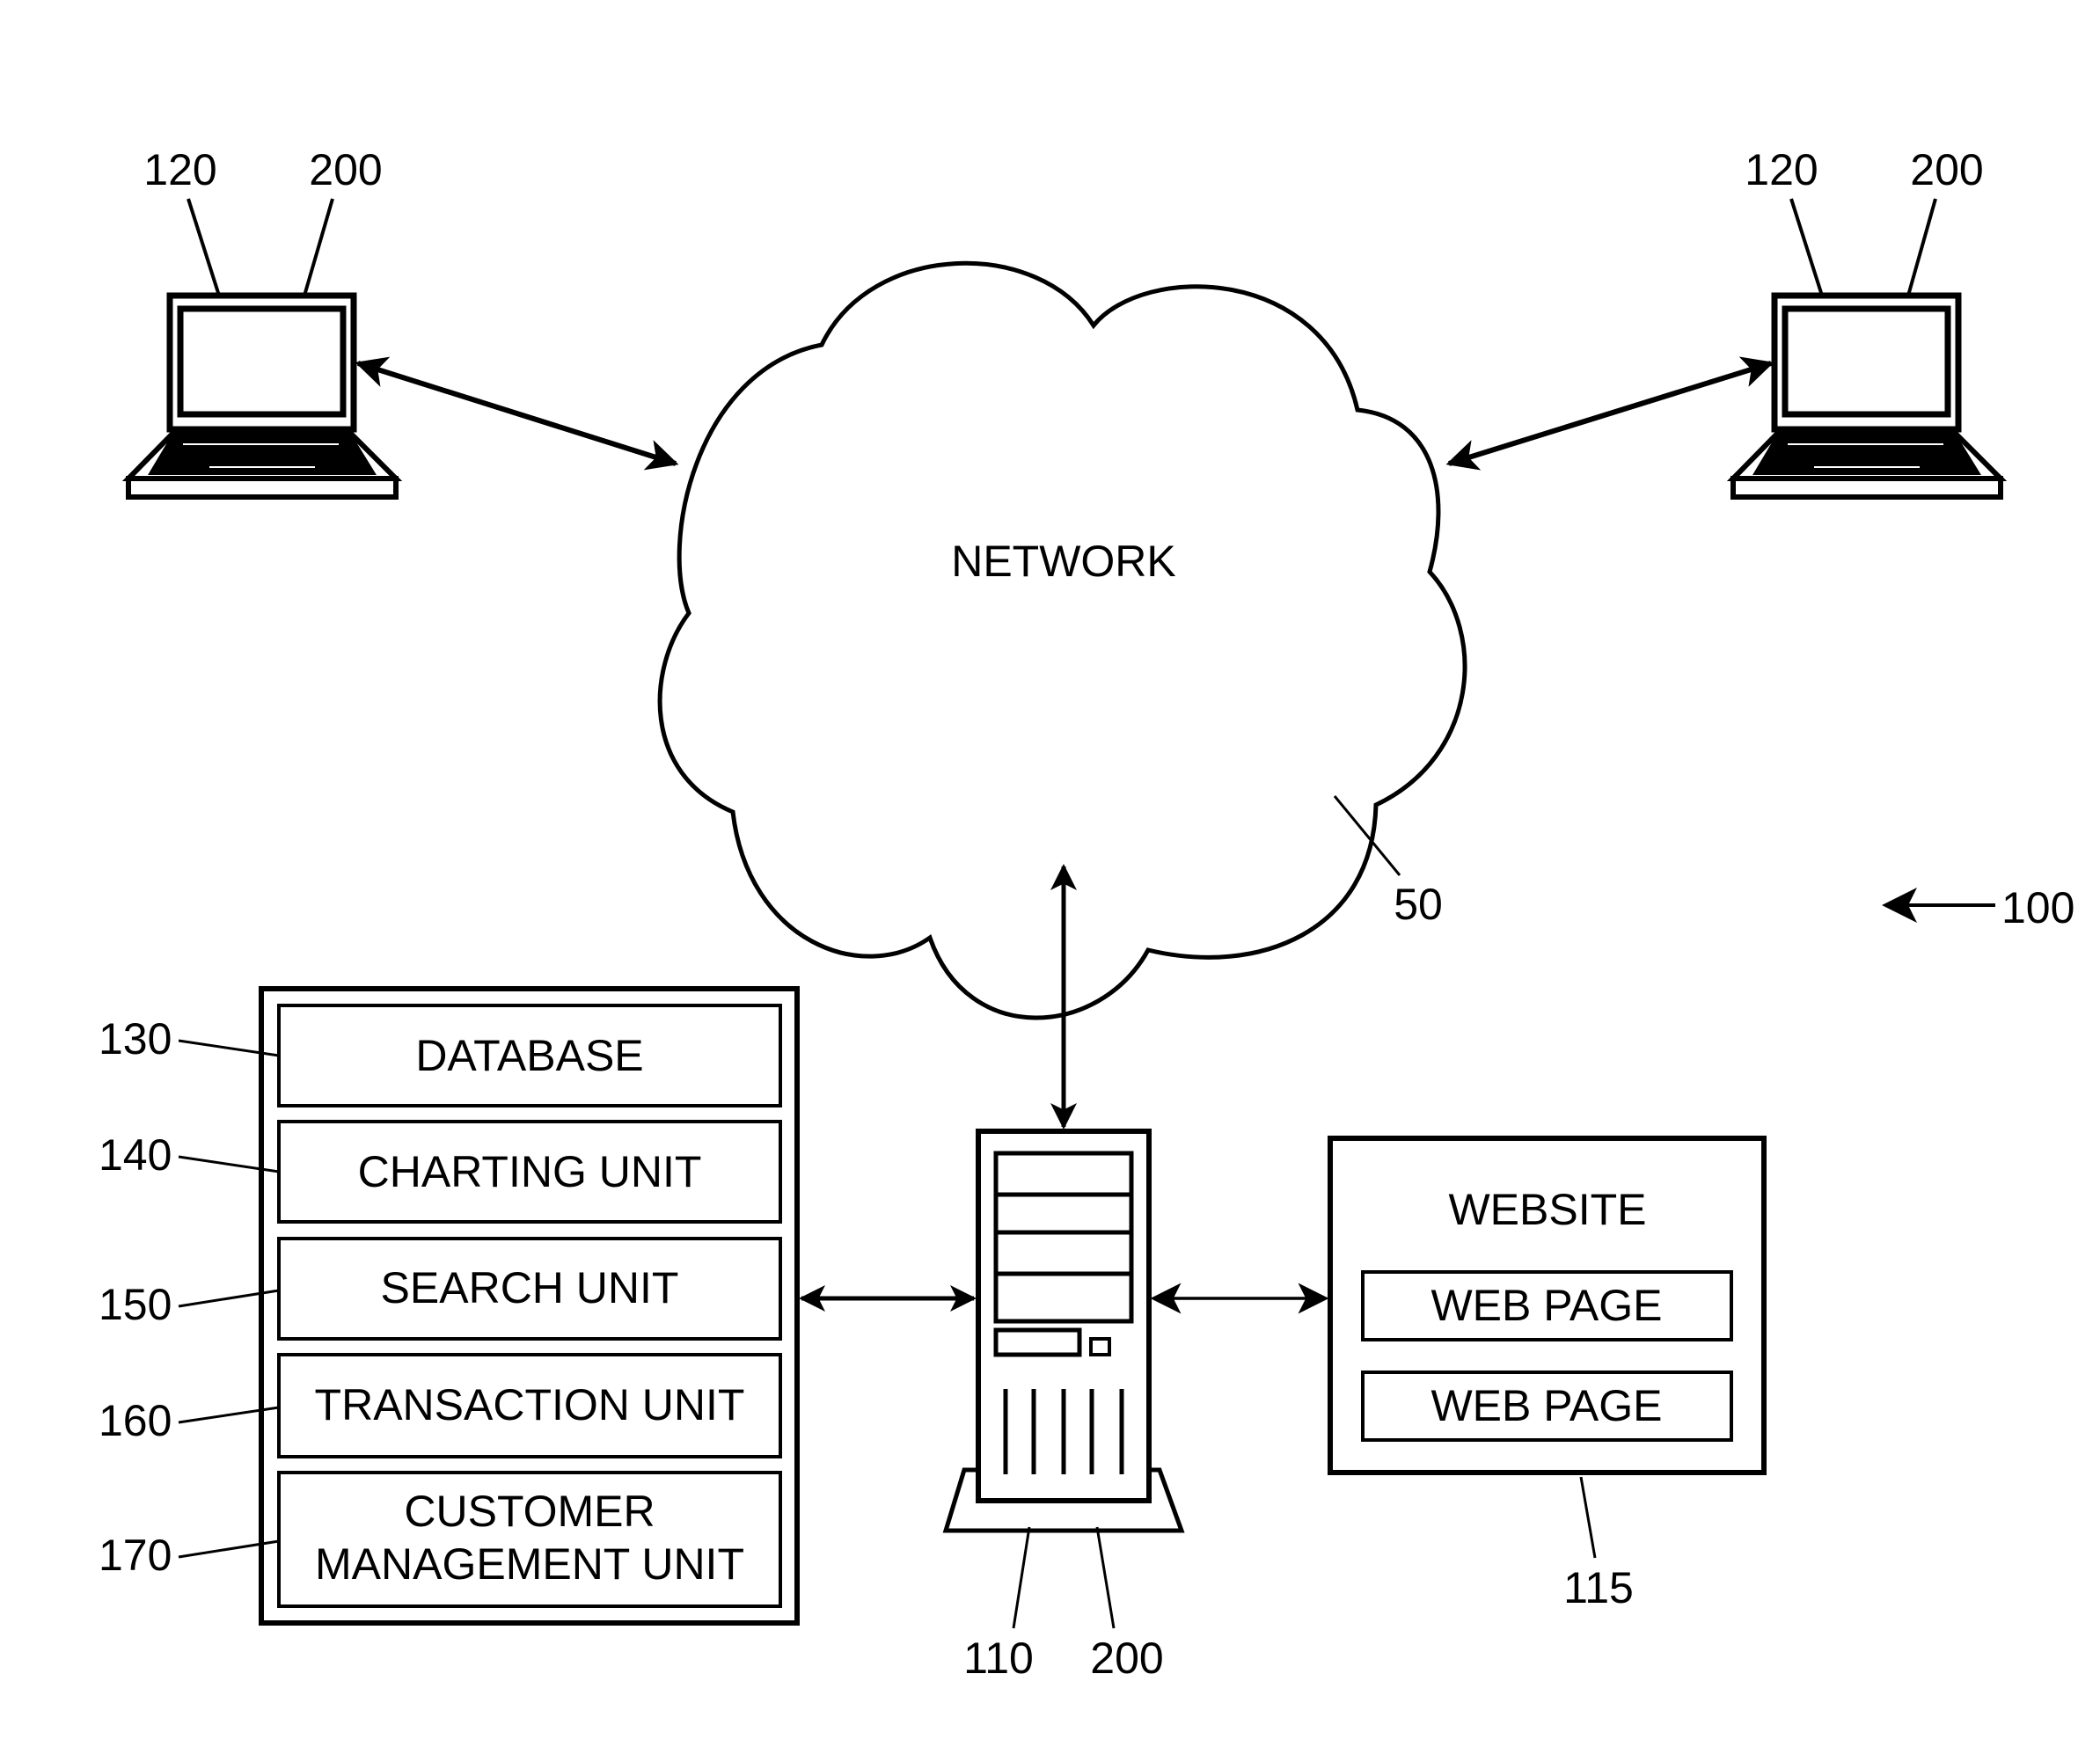 This screenshot has width=2100, height=1747. I want to click on ref-label-unit: 170, so click(135, 1555).